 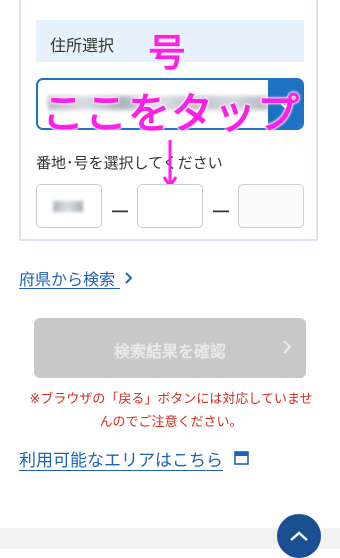 I want to click on sub-number-field, so click(x=271, y=206).